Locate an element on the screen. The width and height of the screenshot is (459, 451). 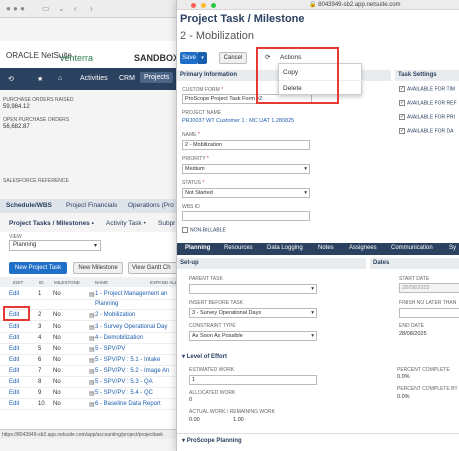
checkbox-icon is located at coordinates (185, 230).